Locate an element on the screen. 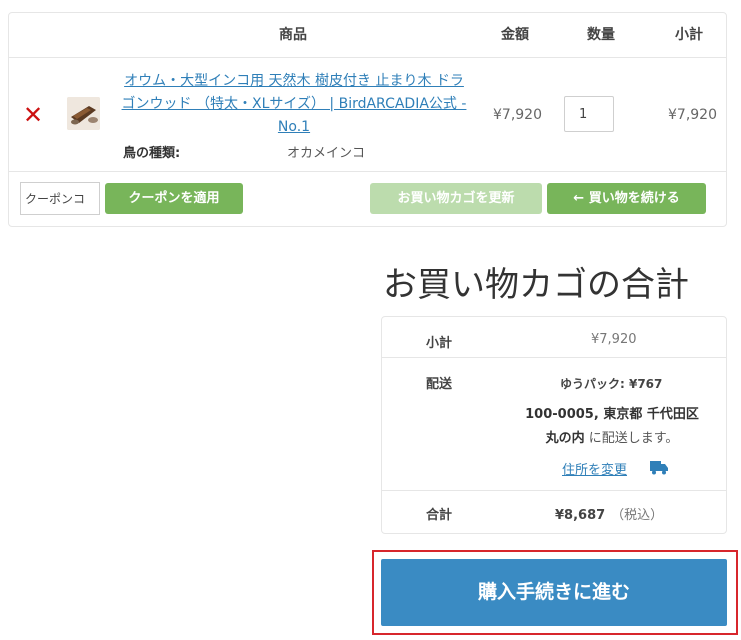 The width and height of the screenshot is (741, 640). remove-item-x-icon: ✕ is located at coordinates (33, 115).